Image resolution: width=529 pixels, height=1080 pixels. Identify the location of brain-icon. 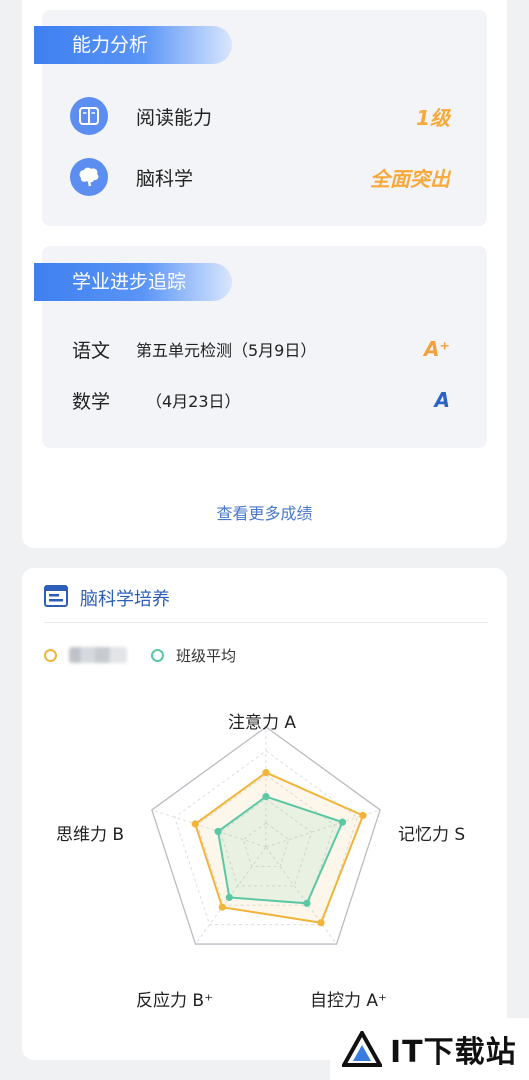
(89, 177).